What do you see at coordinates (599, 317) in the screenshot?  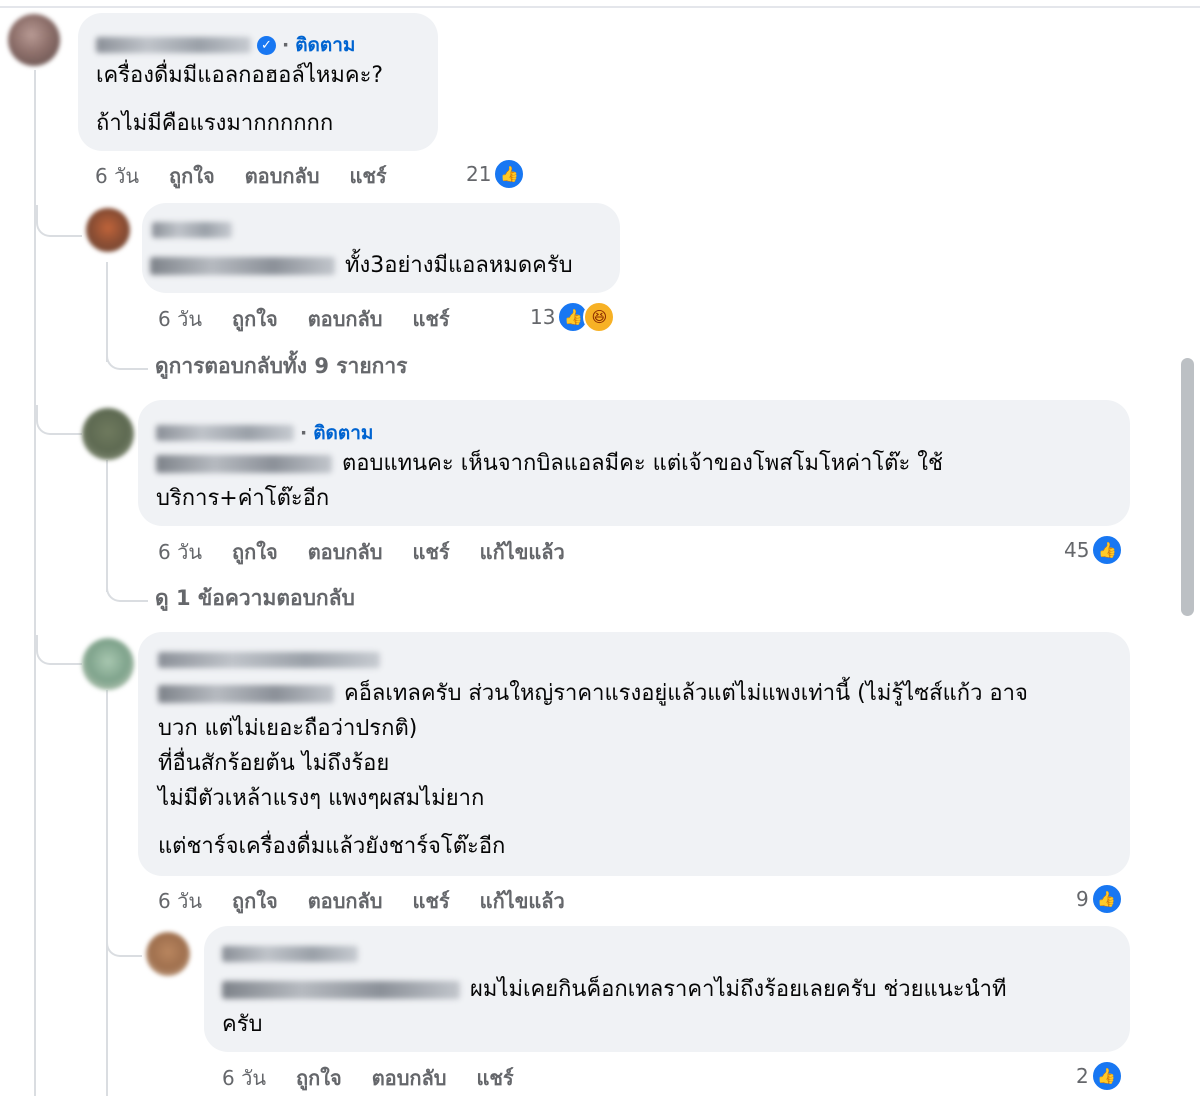 I see `haha-icon: 😆` at bounding box center [599, 317].